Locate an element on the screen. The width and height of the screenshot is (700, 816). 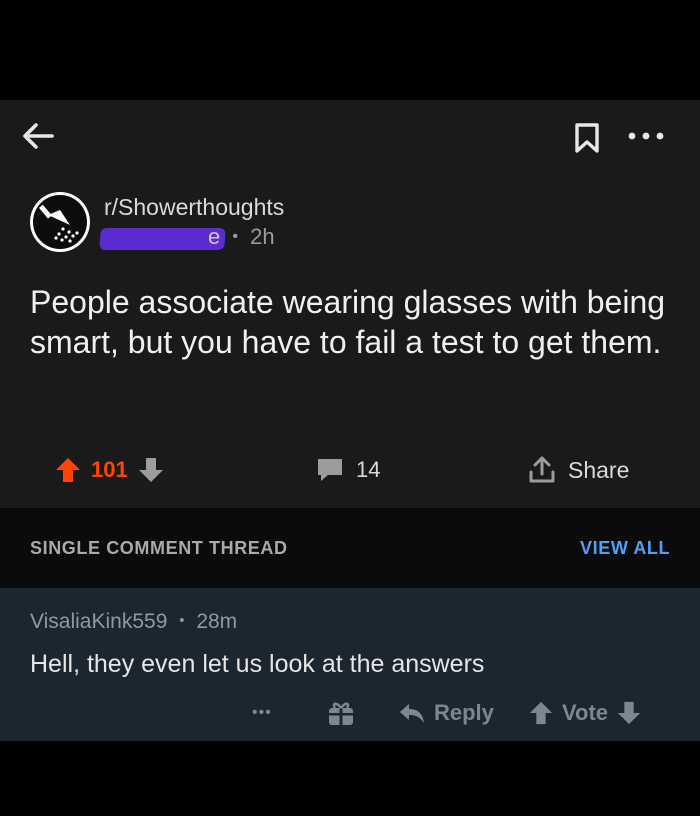
comment-meta: VisaliaKink559 • 28m is located at coordinates (133, 622).